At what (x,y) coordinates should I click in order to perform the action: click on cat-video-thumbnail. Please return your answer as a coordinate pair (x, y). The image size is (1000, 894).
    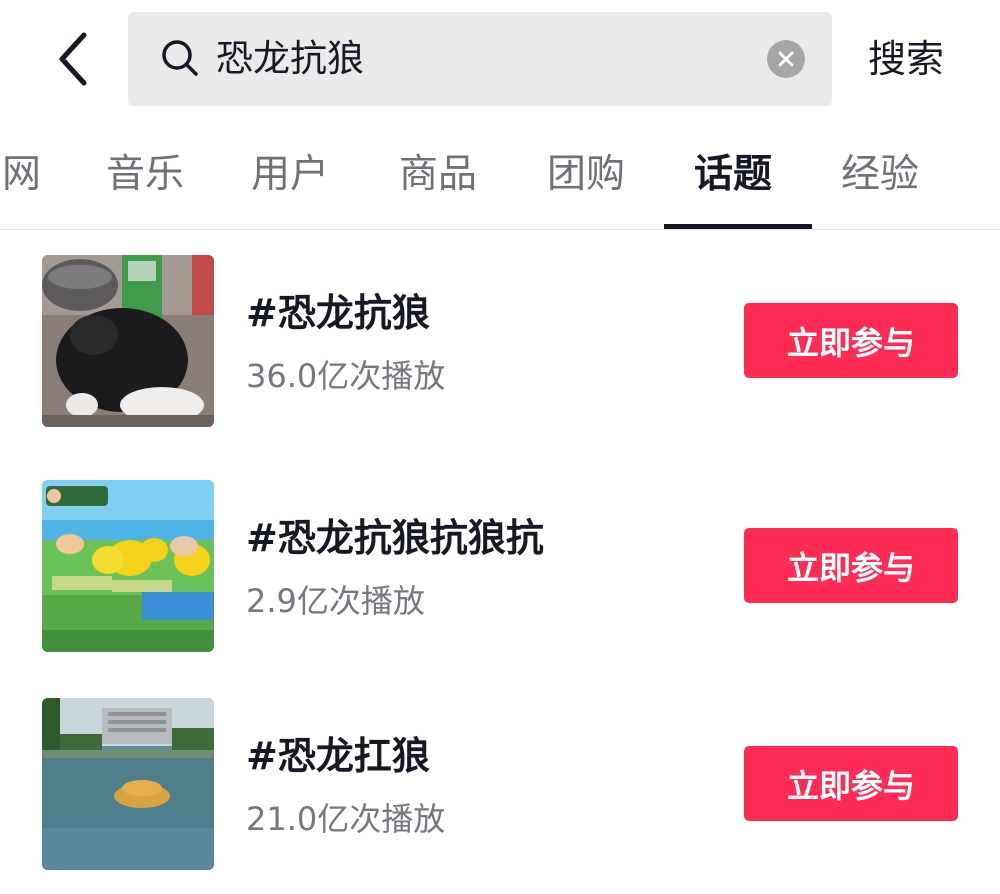
    Looking at the image, I should click on (128, 341).